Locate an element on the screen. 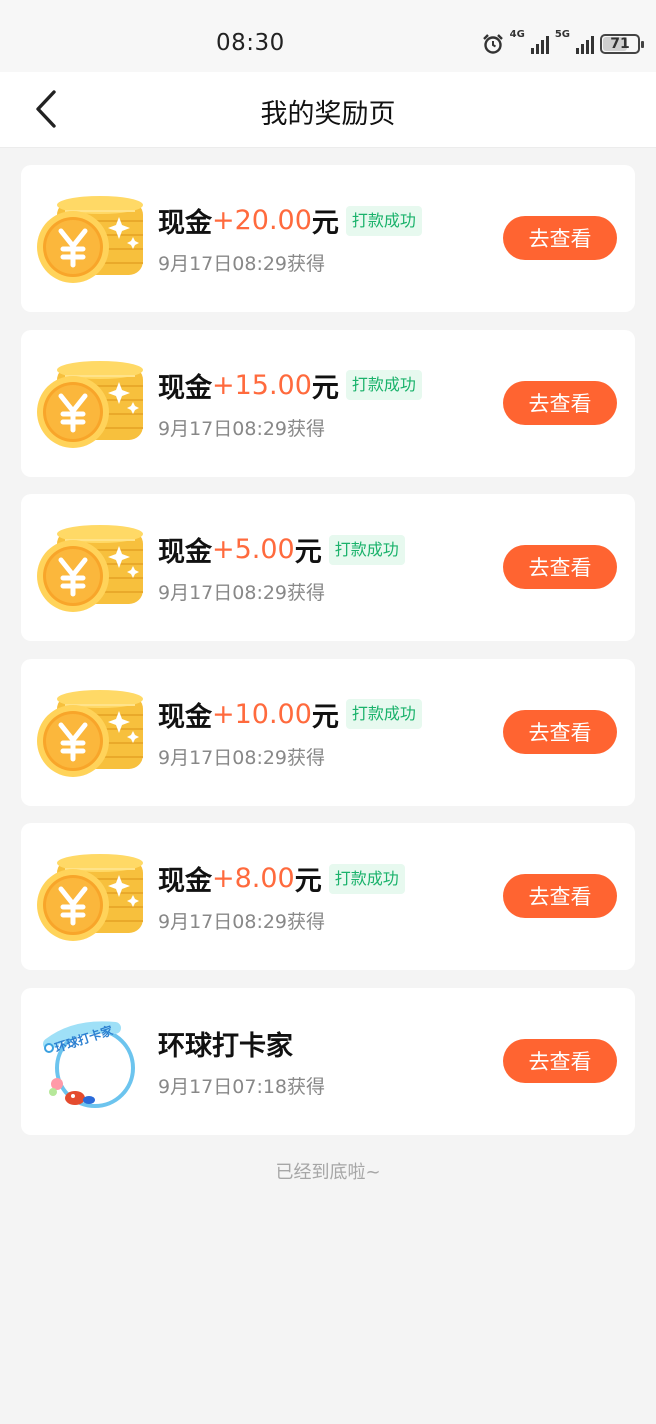 The image size is (656, 1424). reward-card: 现金 +8.00 元打款成功 9月17日08:29获得 去查看 is located at coordinates (328, 896).